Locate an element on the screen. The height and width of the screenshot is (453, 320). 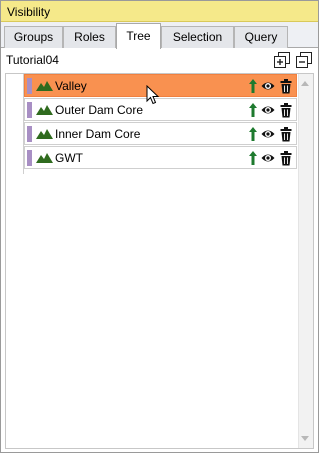
tree-item: Outer Dam Core is located at coordinates (160, 109).